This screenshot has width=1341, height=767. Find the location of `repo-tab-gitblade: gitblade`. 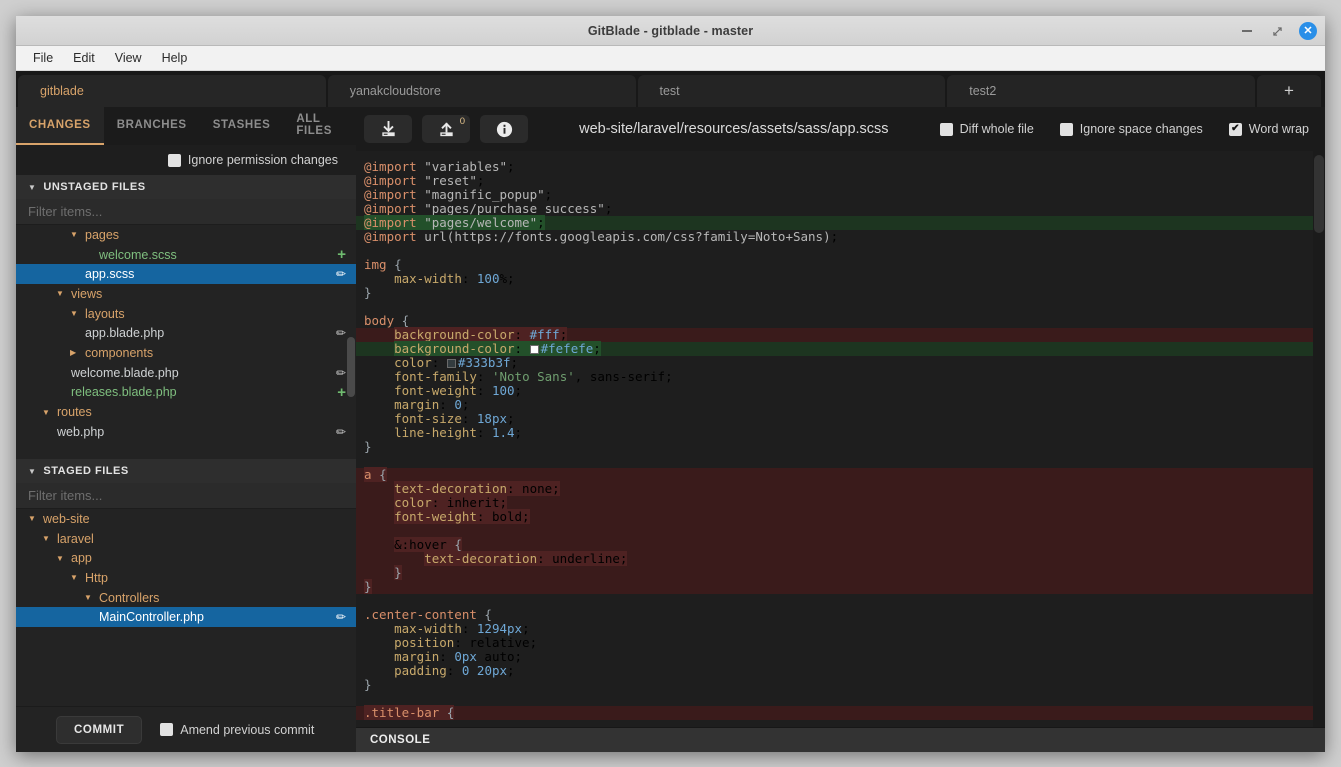

repo-tab-gitblade: gitblade is located at coordinates (172, 91).